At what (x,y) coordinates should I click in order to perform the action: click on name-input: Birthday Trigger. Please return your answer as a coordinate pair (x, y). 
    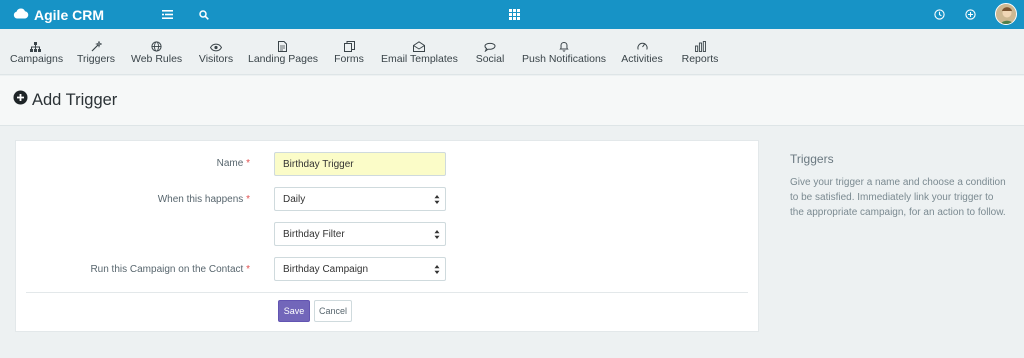
    Looking at the image, I should click on (360, 164).